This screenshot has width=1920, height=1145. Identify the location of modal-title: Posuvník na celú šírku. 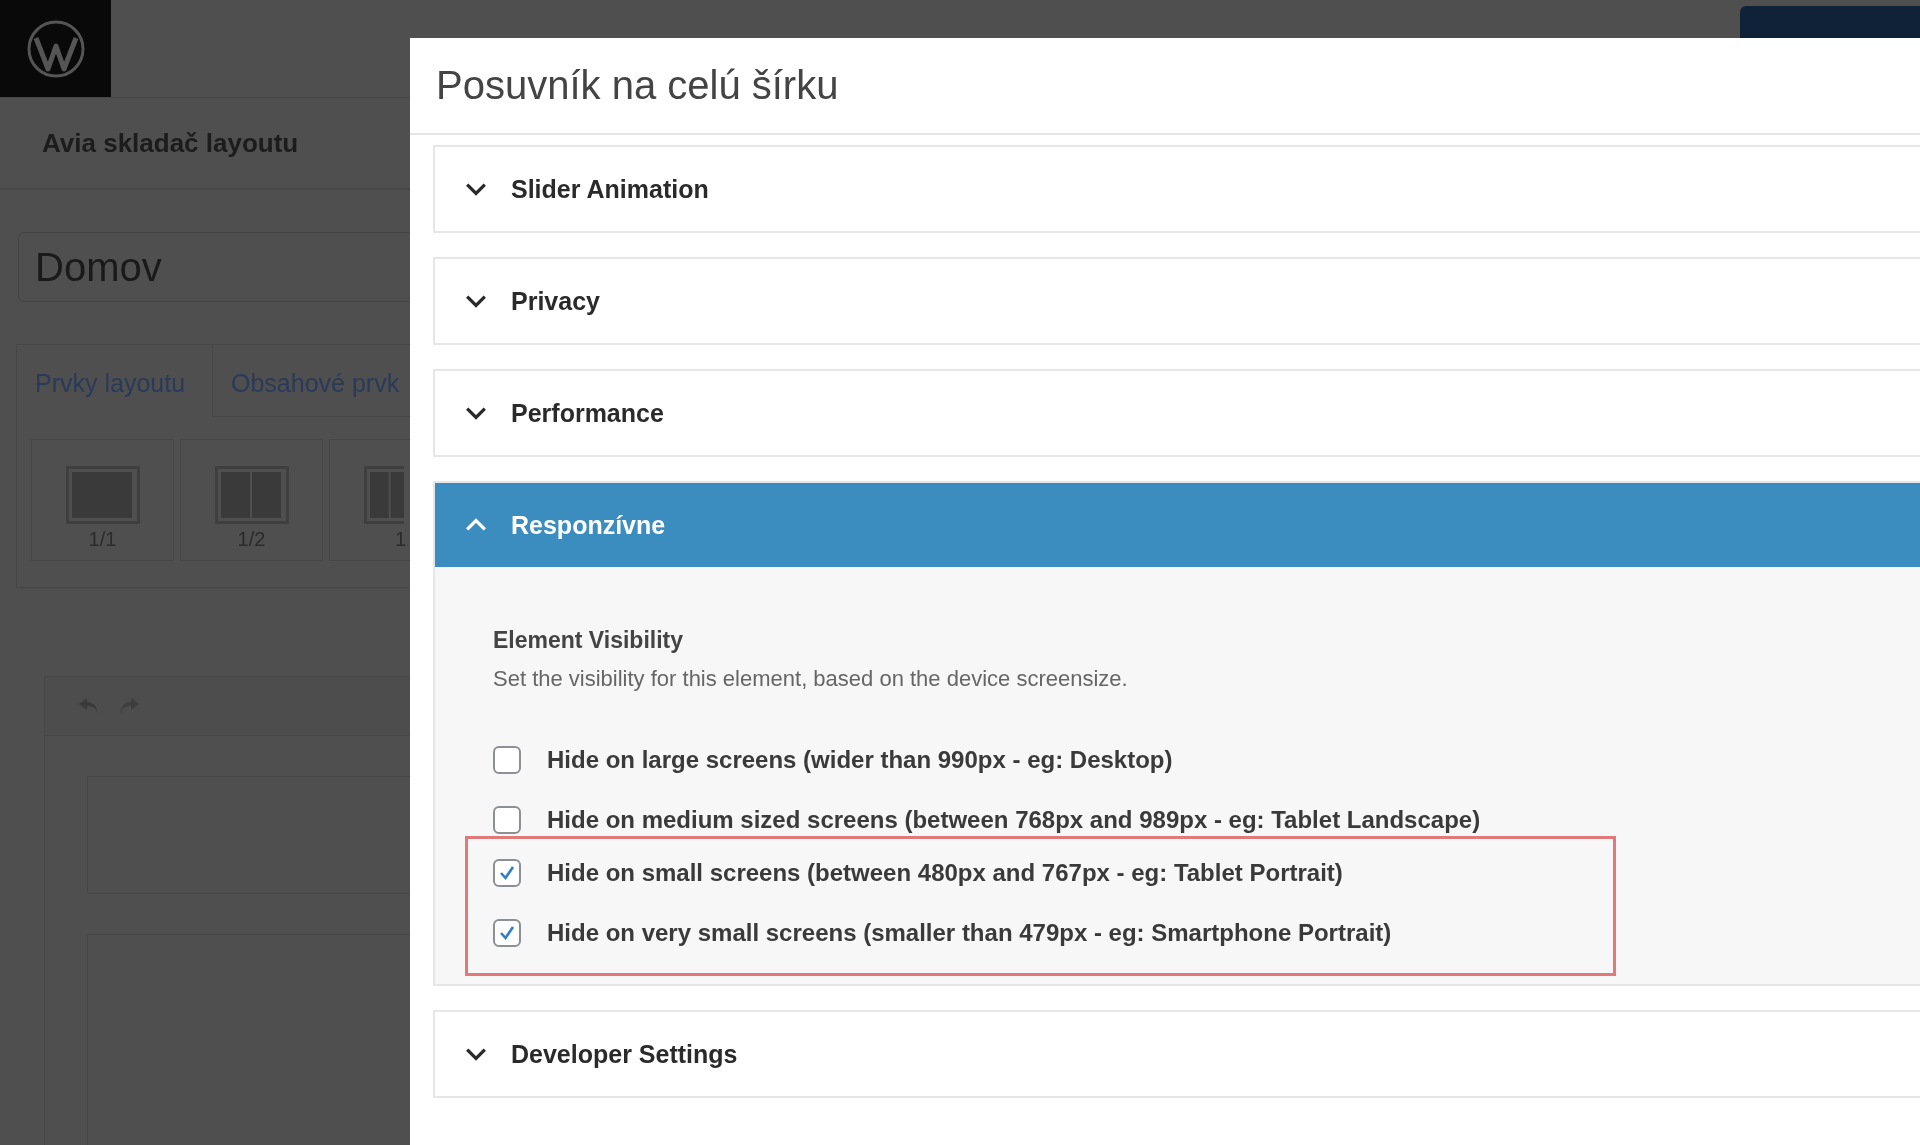
(637, 85).